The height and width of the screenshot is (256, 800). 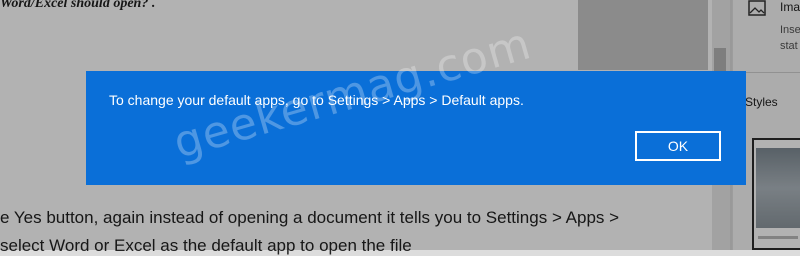 What do you see at coordinates (678, 146) in the screenshot?
I see `ok-button: OK` at bounding box center [678, 146].